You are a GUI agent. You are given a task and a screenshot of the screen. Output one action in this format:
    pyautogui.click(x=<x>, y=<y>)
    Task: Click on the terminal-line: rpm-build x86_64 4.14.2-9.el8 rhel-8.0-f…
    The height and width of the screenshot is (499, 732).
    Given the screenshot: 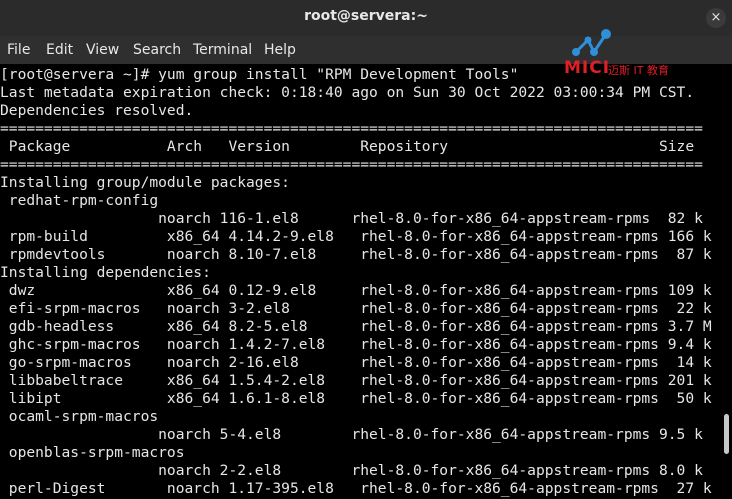 What is the action you would take?
    pyautogui.click(x=356, y=236)
    